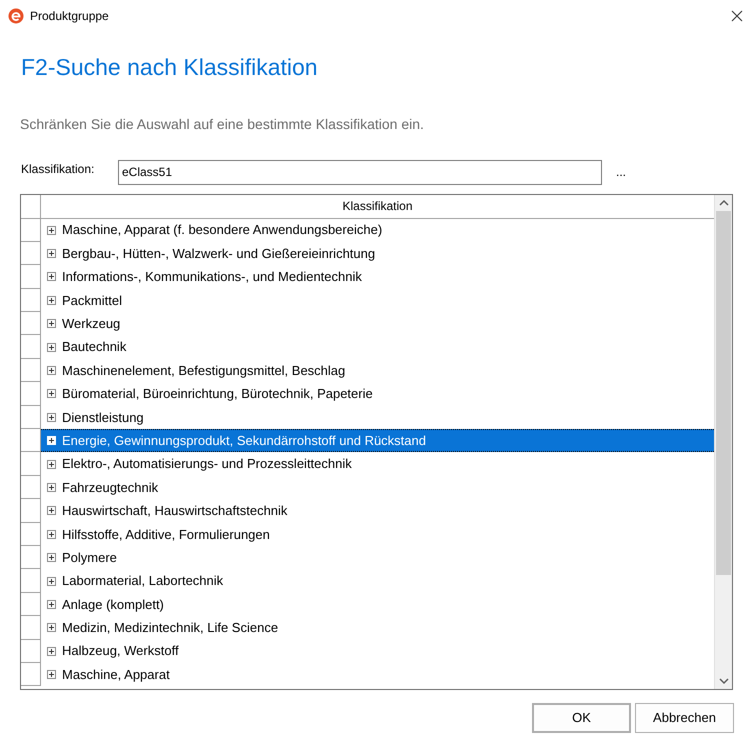 The height and width of the screenshot is (756, 753). What do you see at coordinates (377, 581) in the screenshot?
I see `grid-row: Labormaterial, Labortechnik` at bounding box center [377, 581].